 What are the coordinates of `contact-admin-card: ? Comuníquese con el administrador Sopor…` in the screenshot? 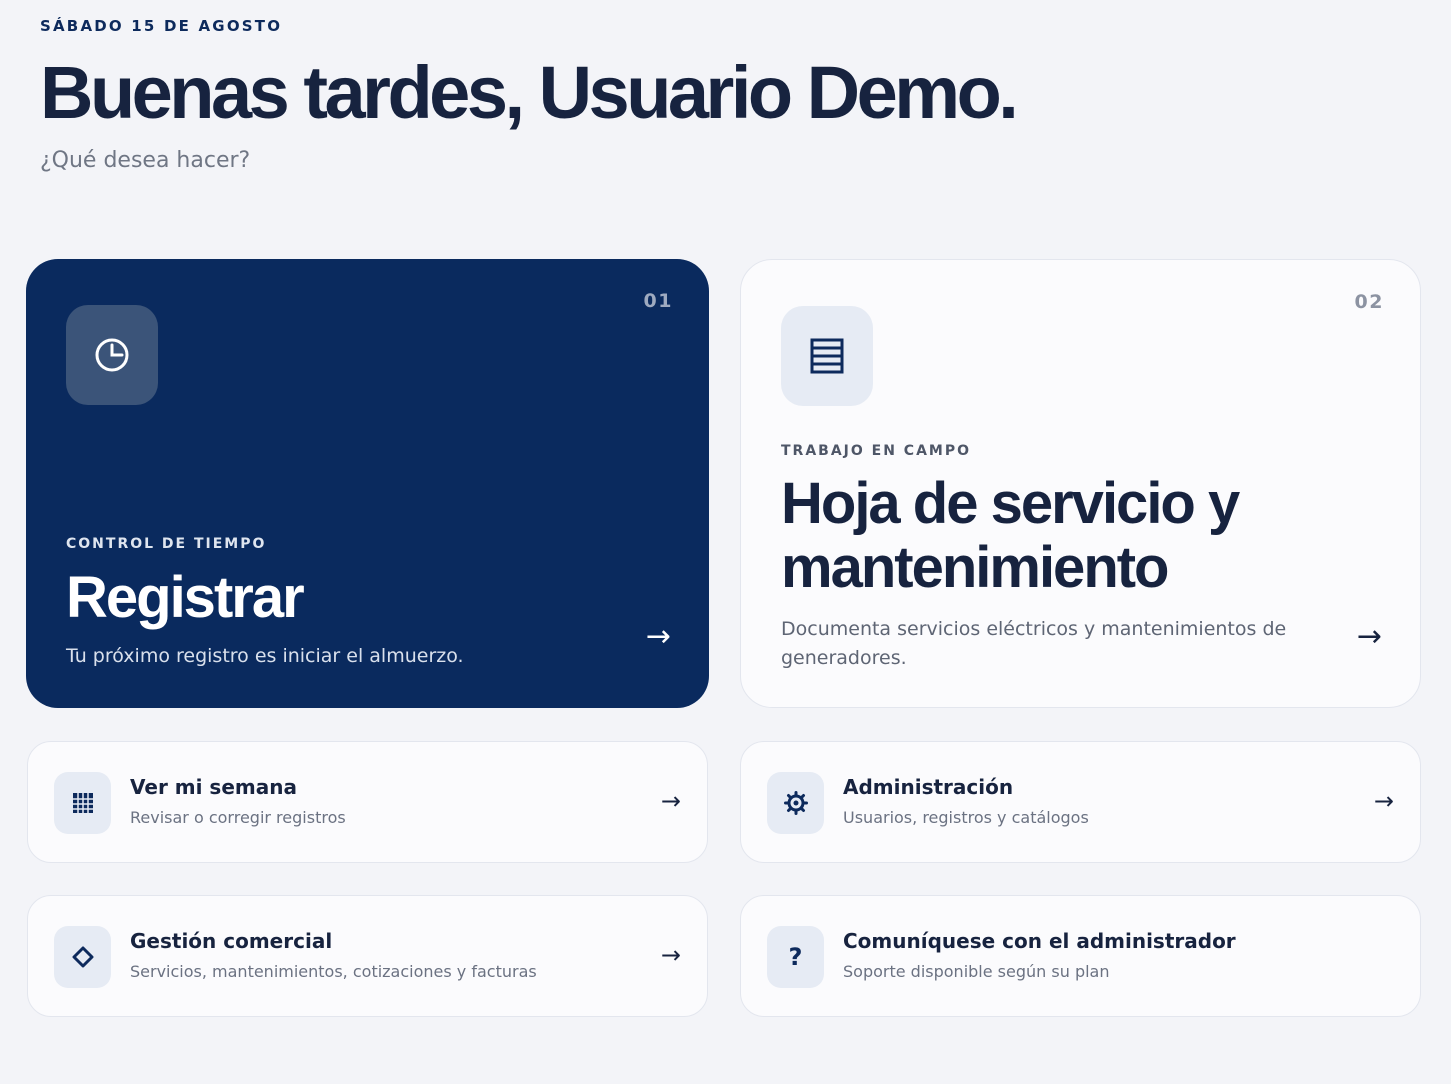 It's located at (1080, 956).